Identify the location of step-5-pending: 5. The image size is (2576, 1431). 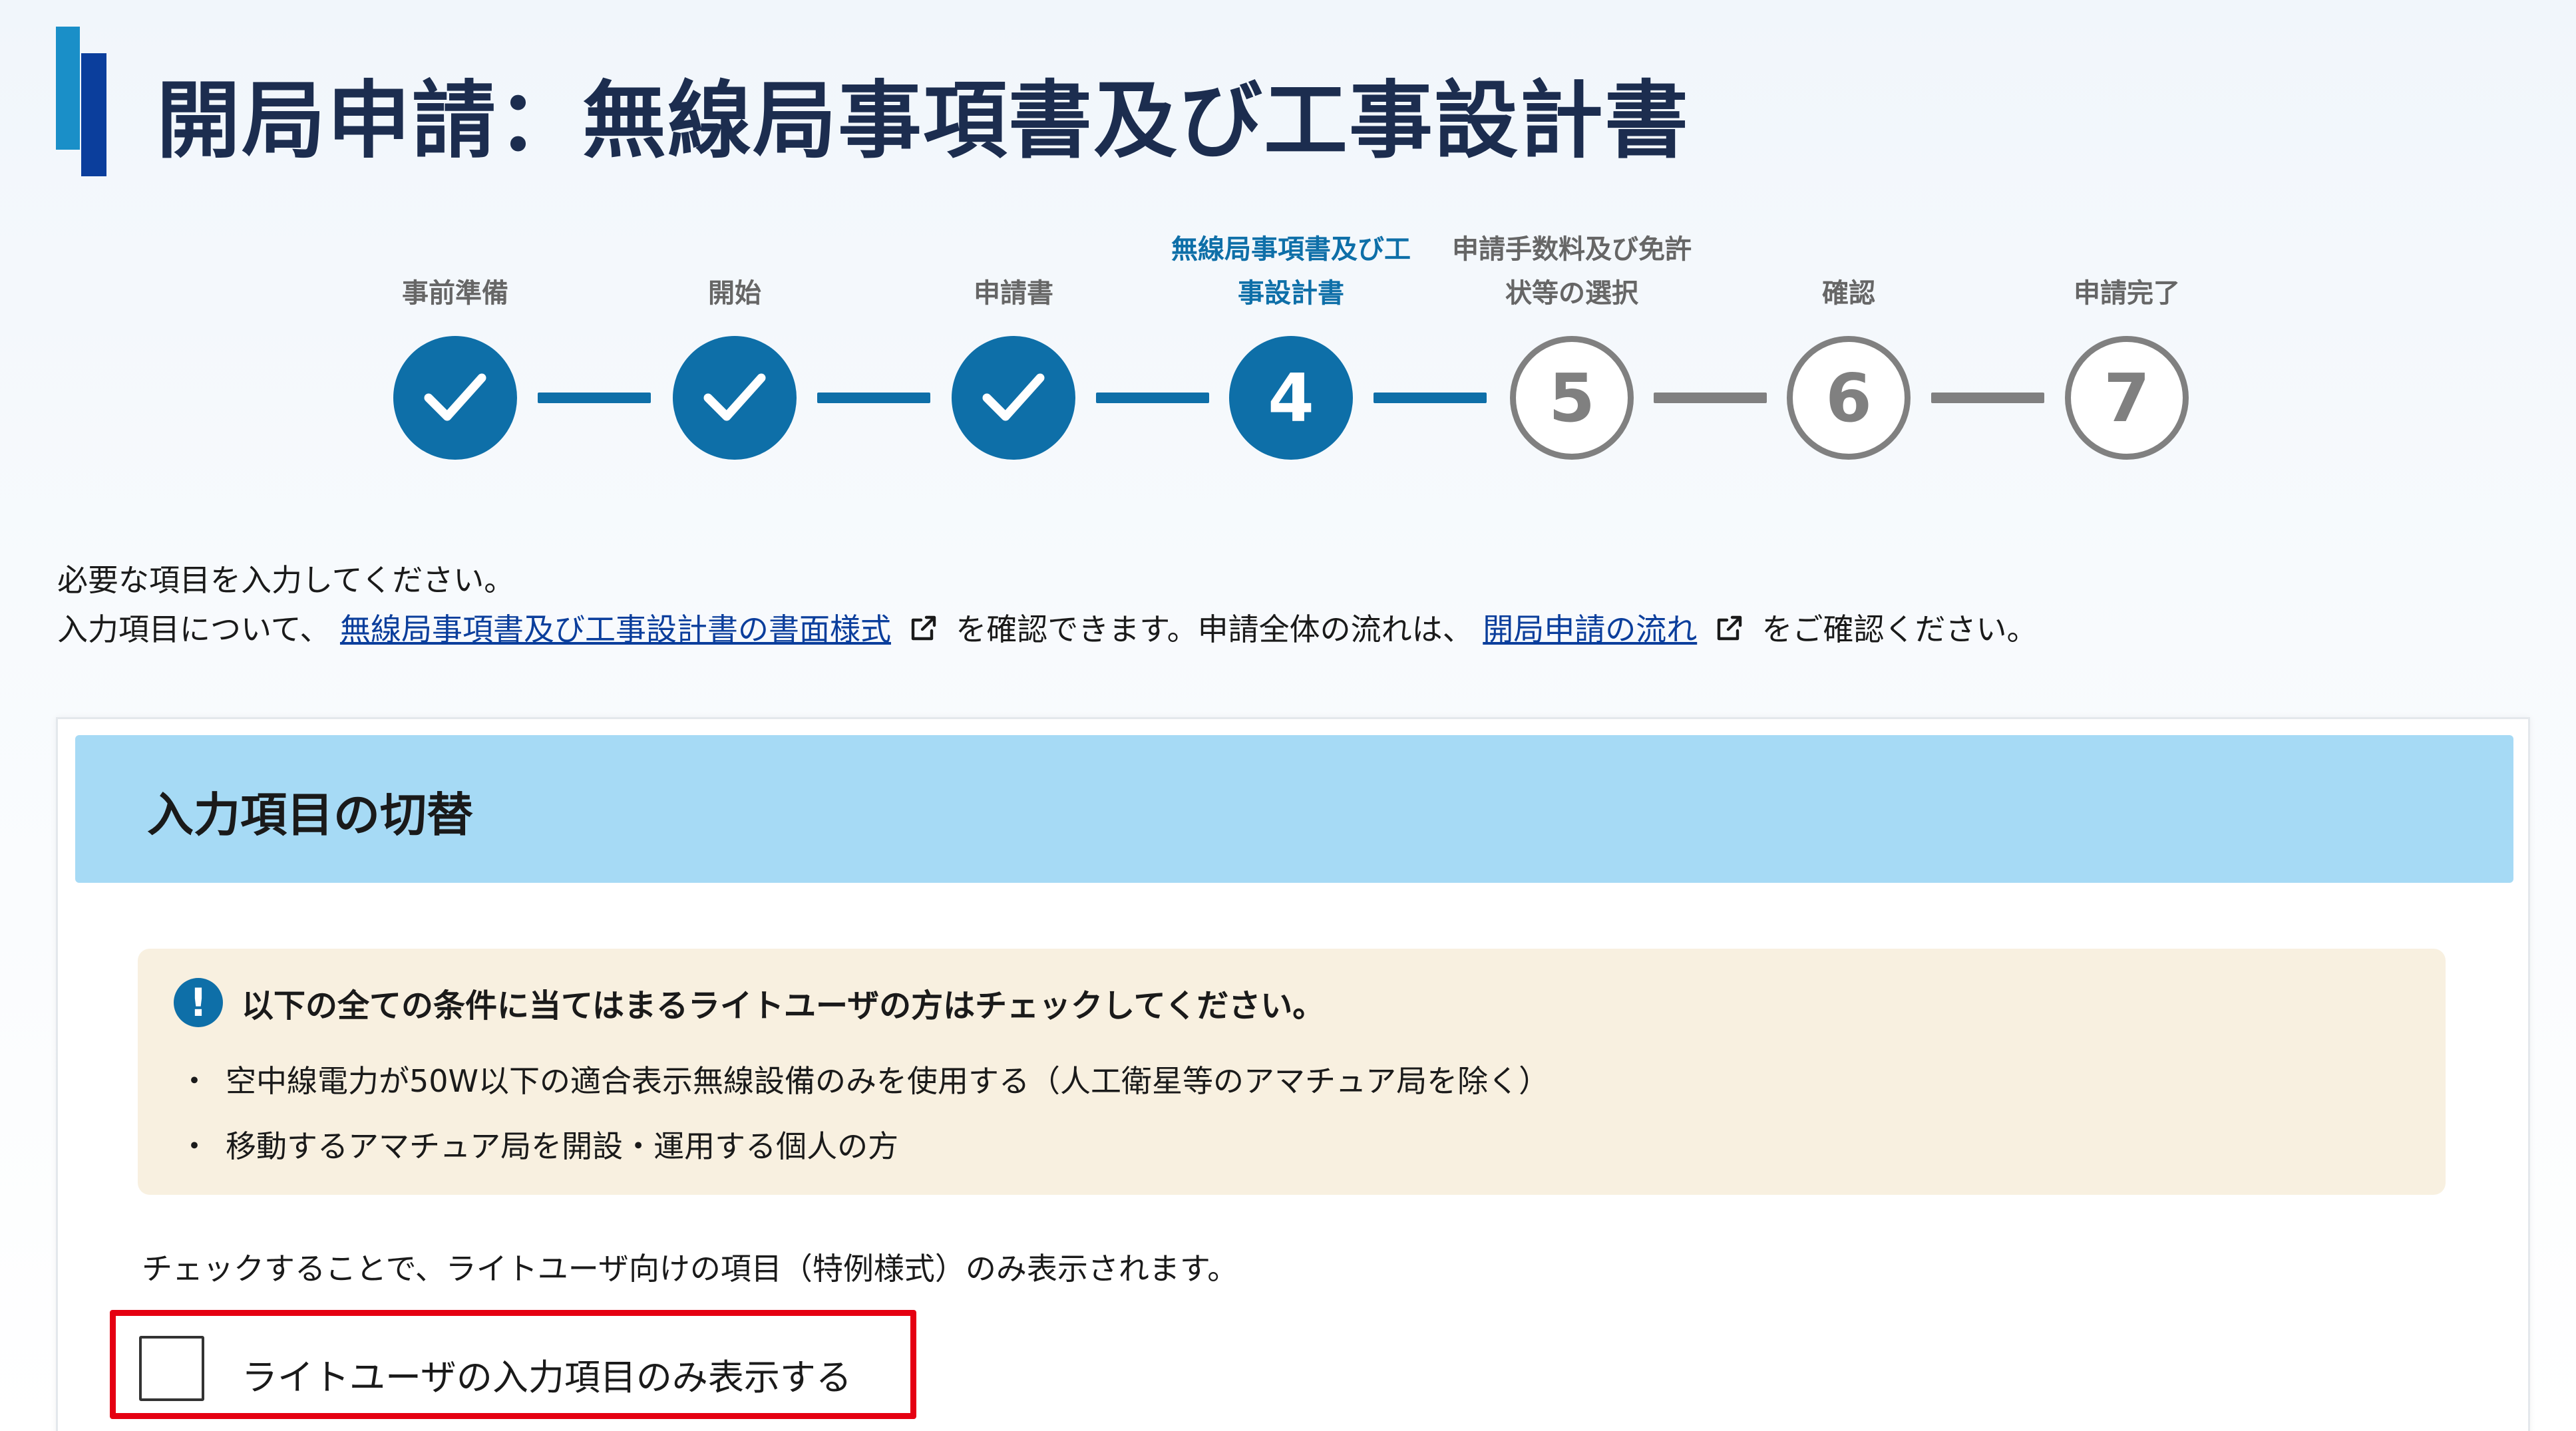
(1572, 398).